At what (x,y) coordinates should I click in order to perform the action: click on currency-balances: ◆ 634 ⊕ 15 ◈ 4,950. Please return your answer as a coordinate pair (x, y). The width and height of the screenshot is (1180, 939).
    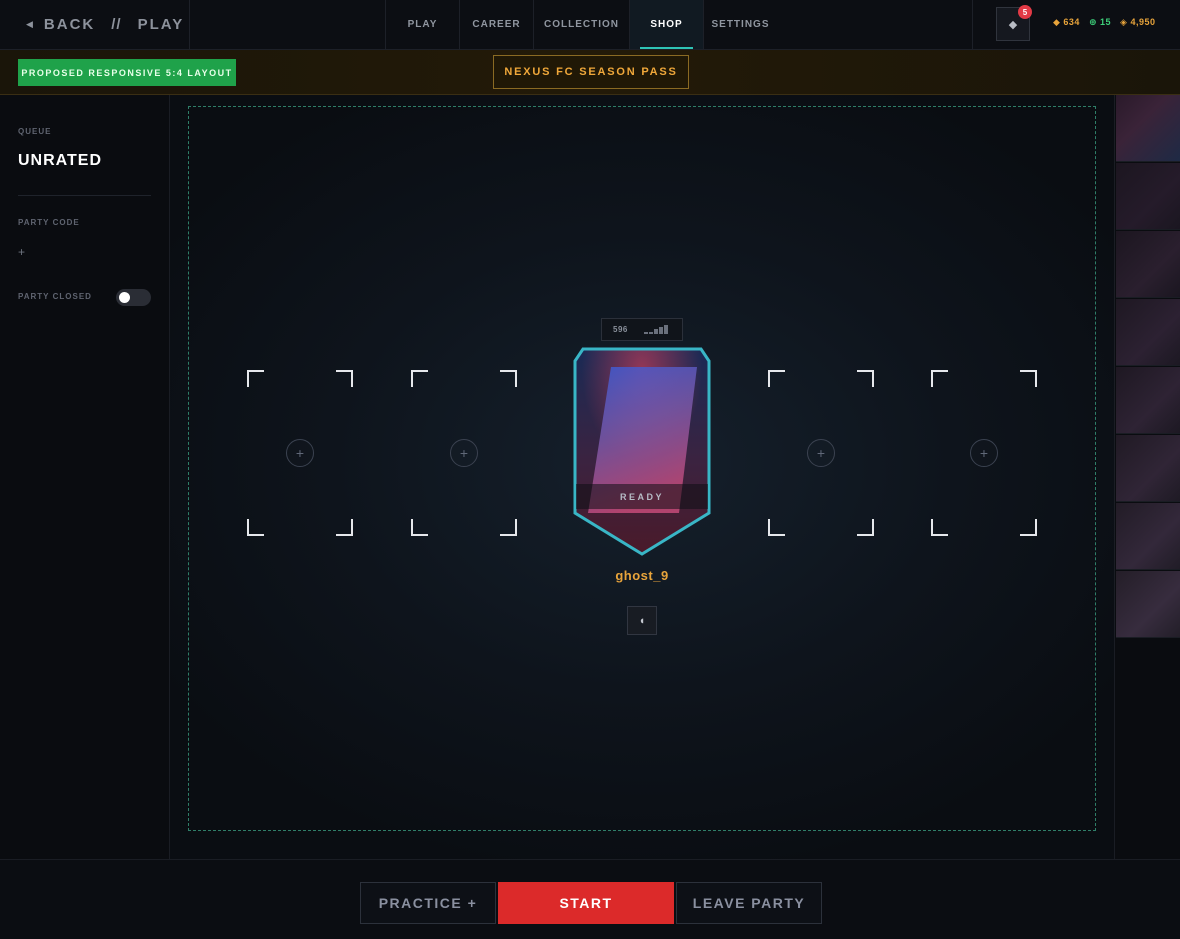
    Looking at the image, I should click on (1104, 22).